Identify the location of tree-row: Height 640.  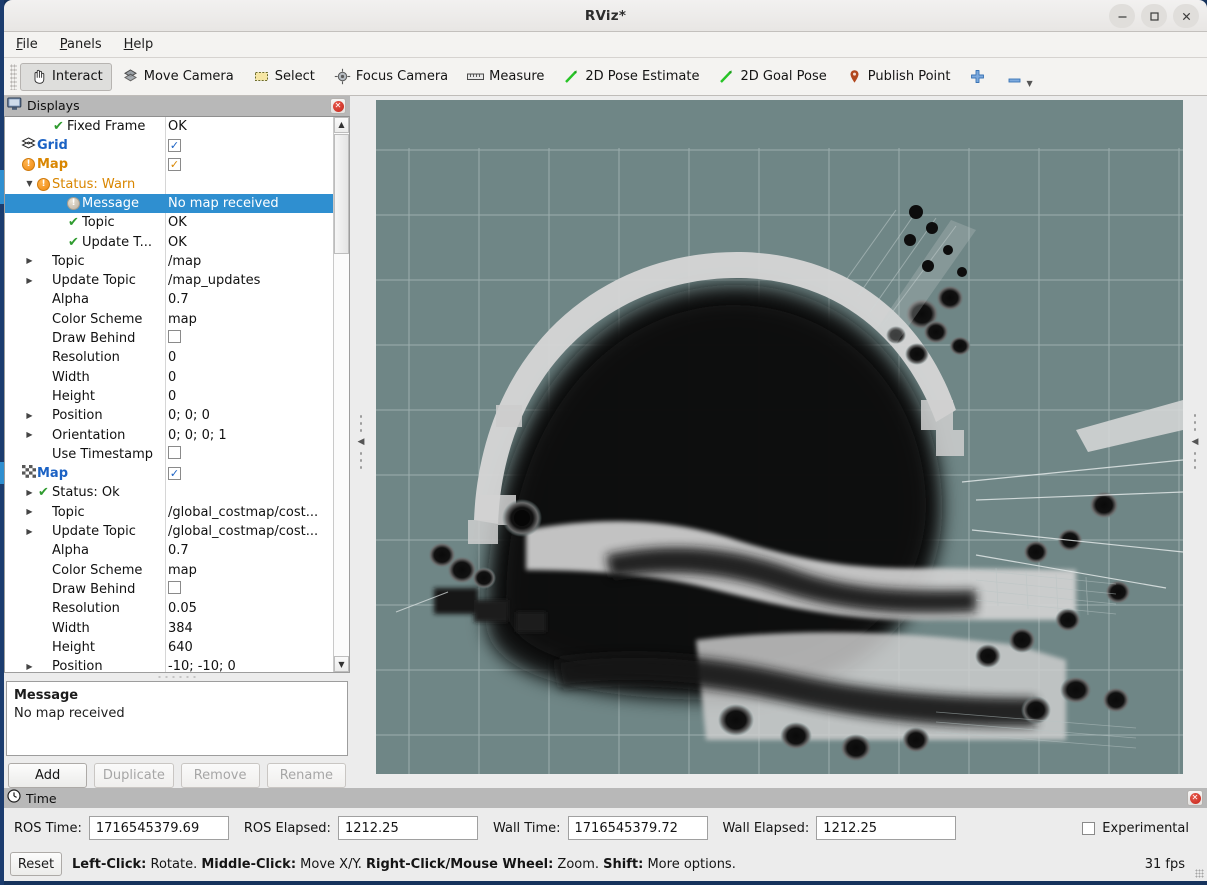
(169, 647).